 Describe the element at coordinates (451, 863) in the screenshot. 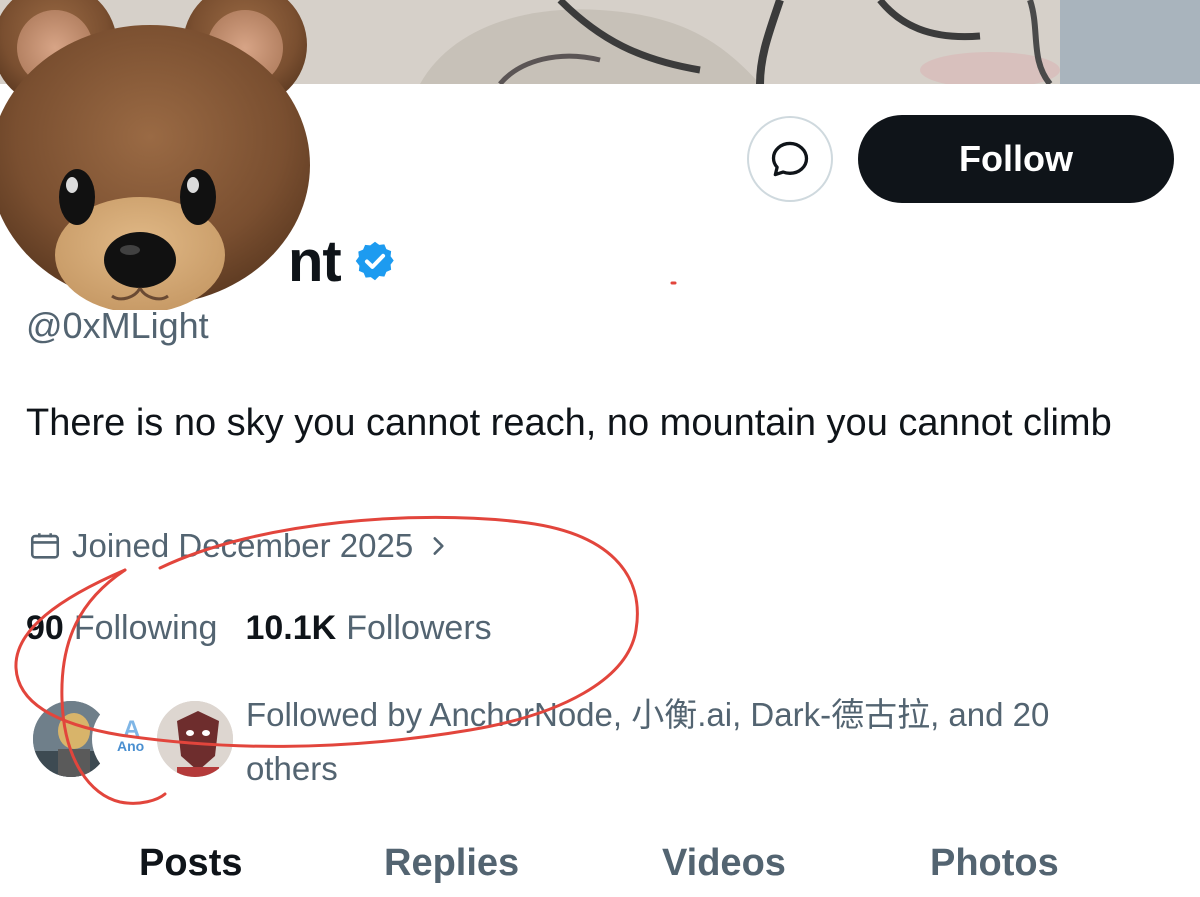

I see `tab-replies: Replies` at that location.